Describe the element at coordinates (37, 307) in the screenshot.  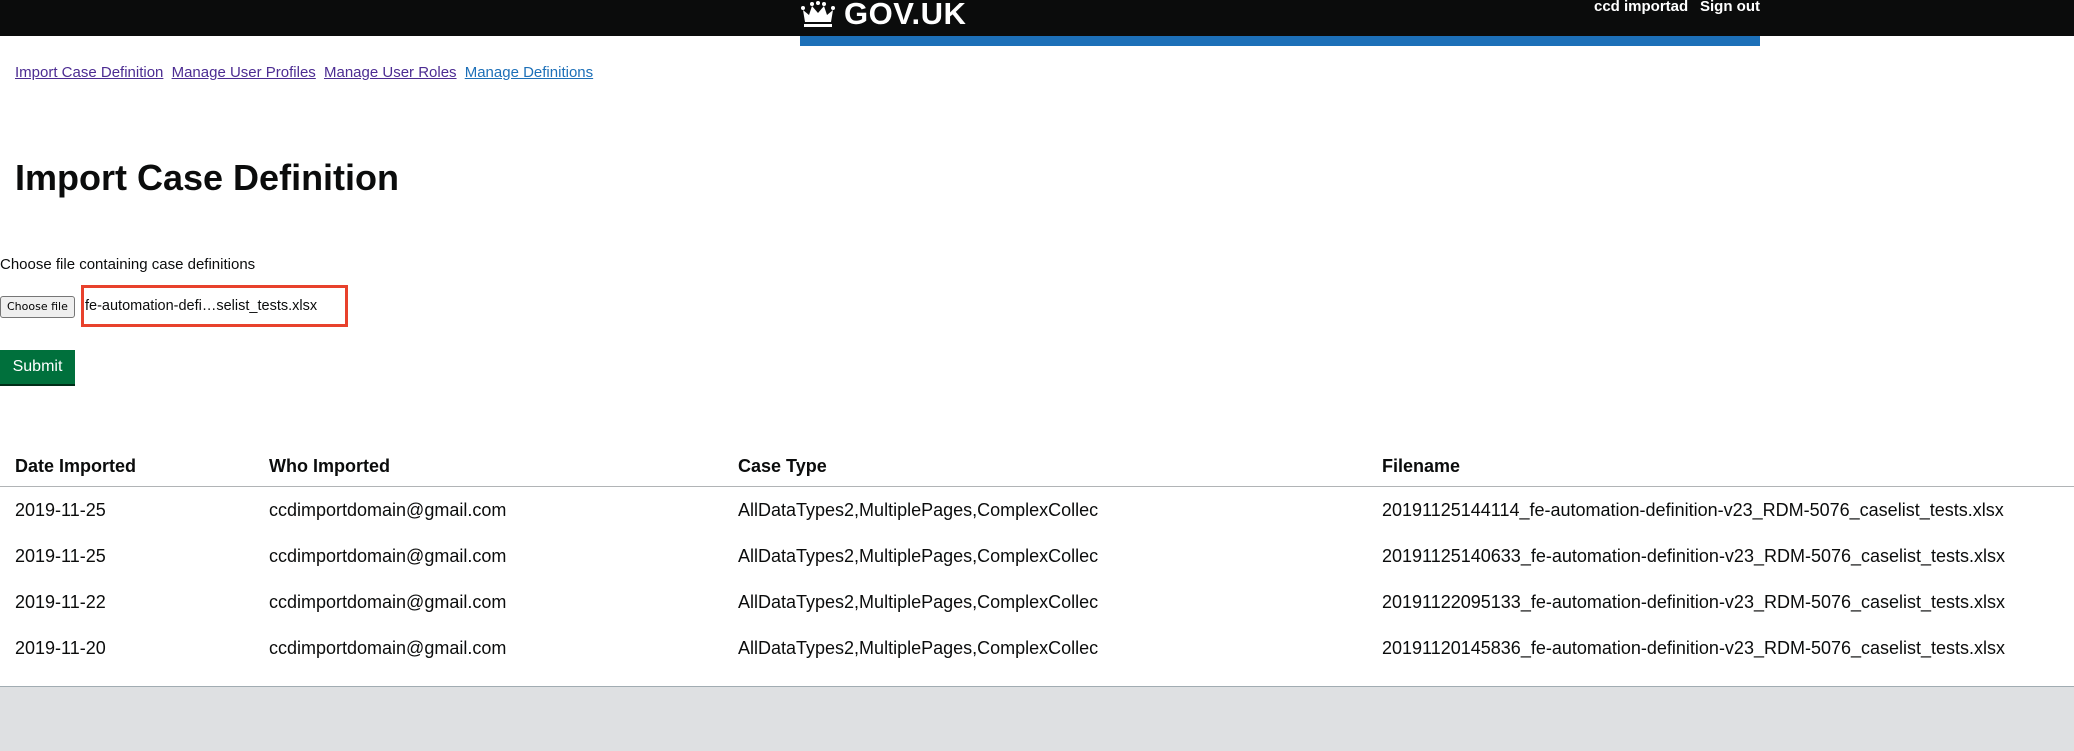
I see `choose-file-button: Choose file` at that location.